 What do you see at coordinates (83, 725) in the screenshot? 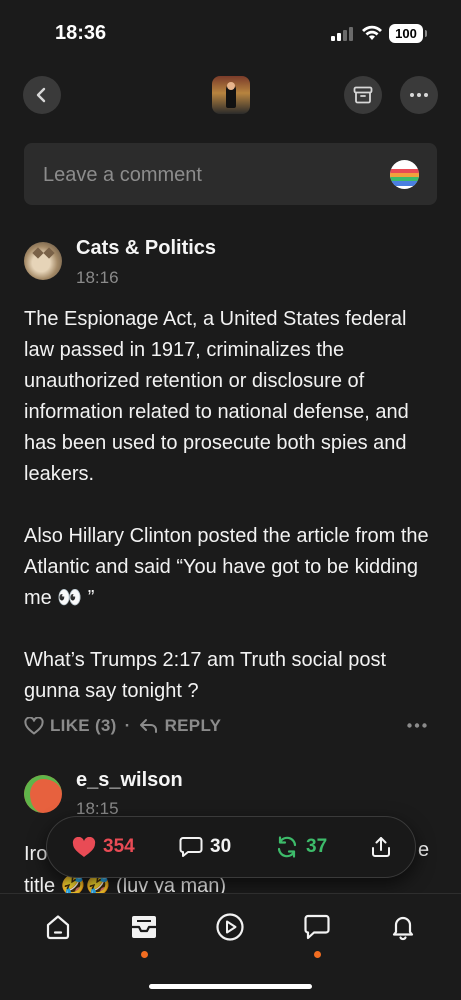
I see `like-label: LIKE (3)` at bounding box center [83, 725].